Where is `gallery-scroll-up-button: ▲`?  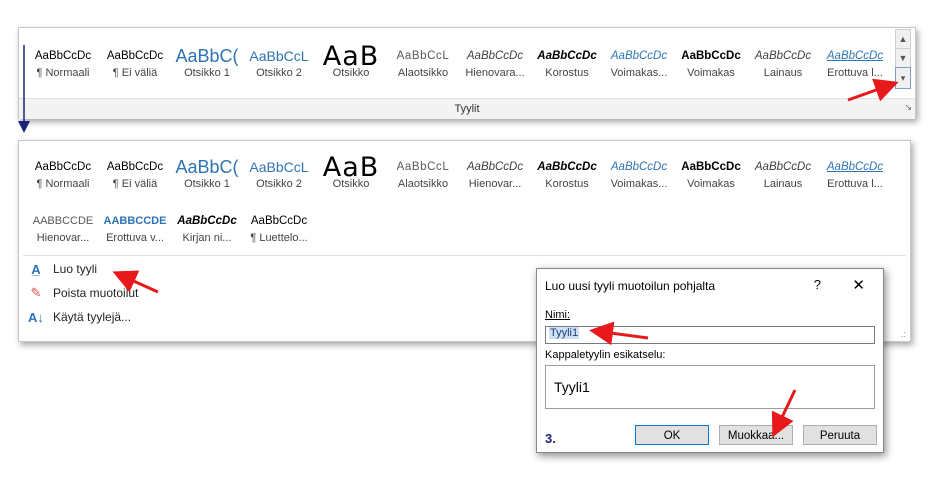
gallery-scroll-up-button: ▲ is located at coordinates (903, 39).